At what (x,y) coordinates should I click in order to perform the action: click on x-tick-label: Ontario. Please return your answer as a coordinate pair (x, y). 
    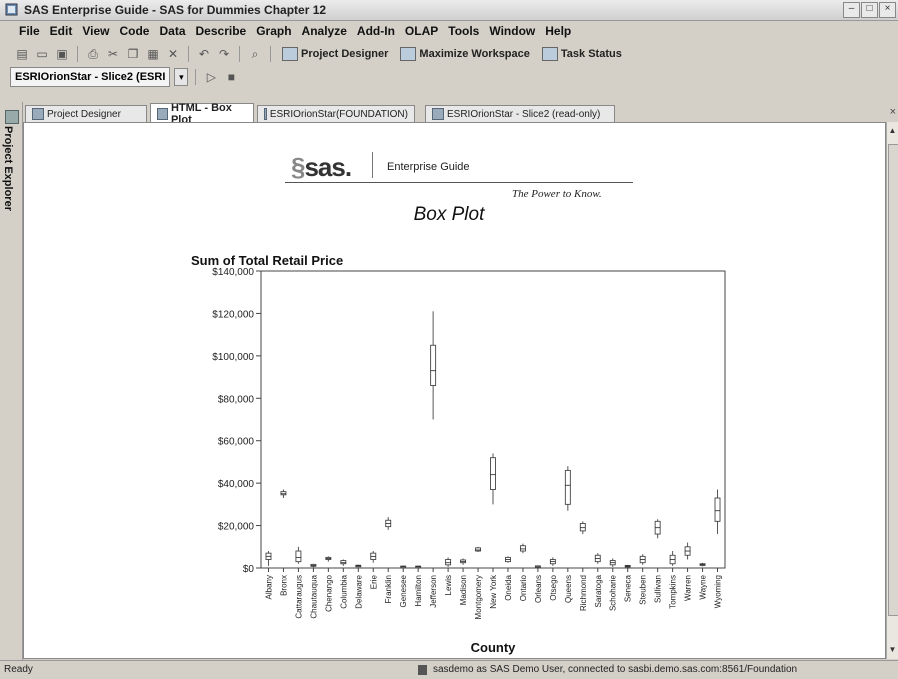
    Looking at the image, I should click on (523, 587).